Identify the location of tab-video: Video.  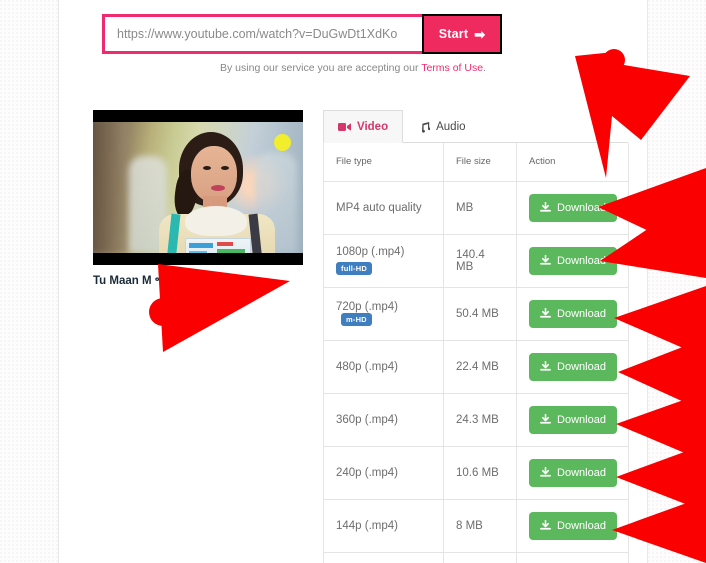
(363, 126).